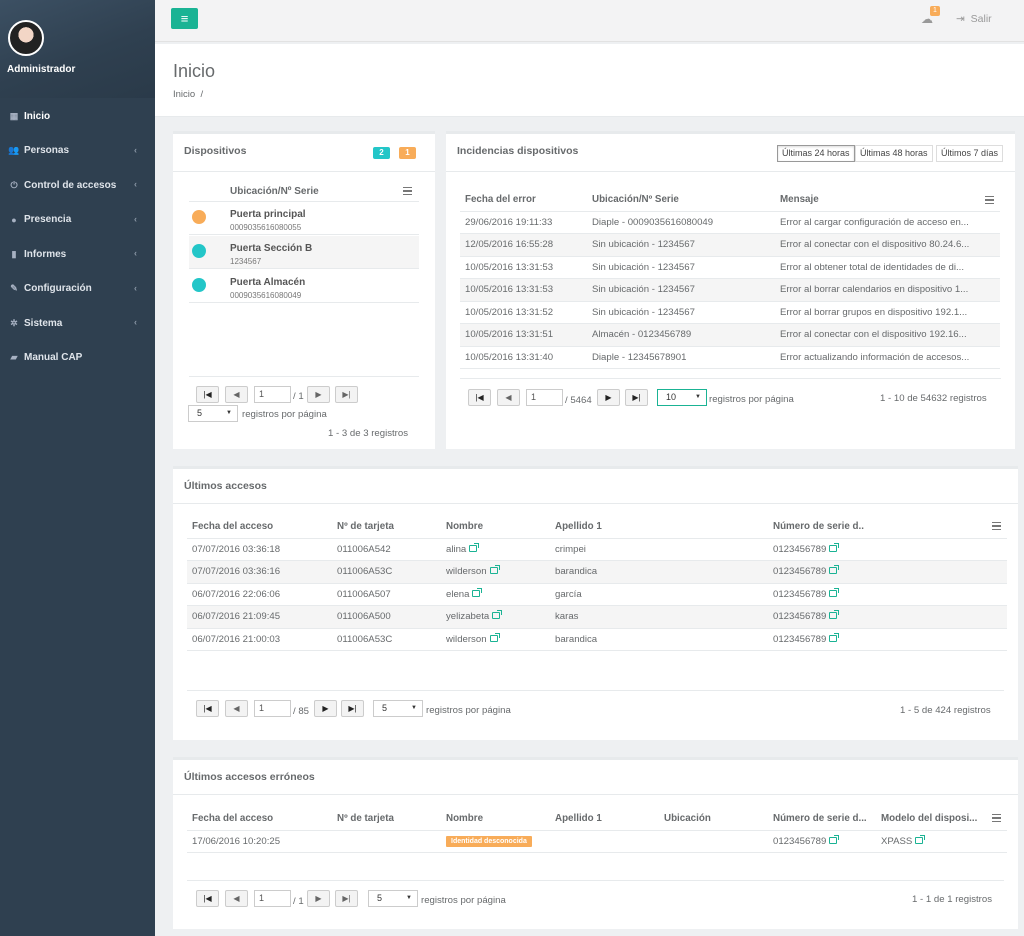  I want to click on sidebar-item-control-accesos: ⏻ Control de accesos ‹, so click(77, 185).